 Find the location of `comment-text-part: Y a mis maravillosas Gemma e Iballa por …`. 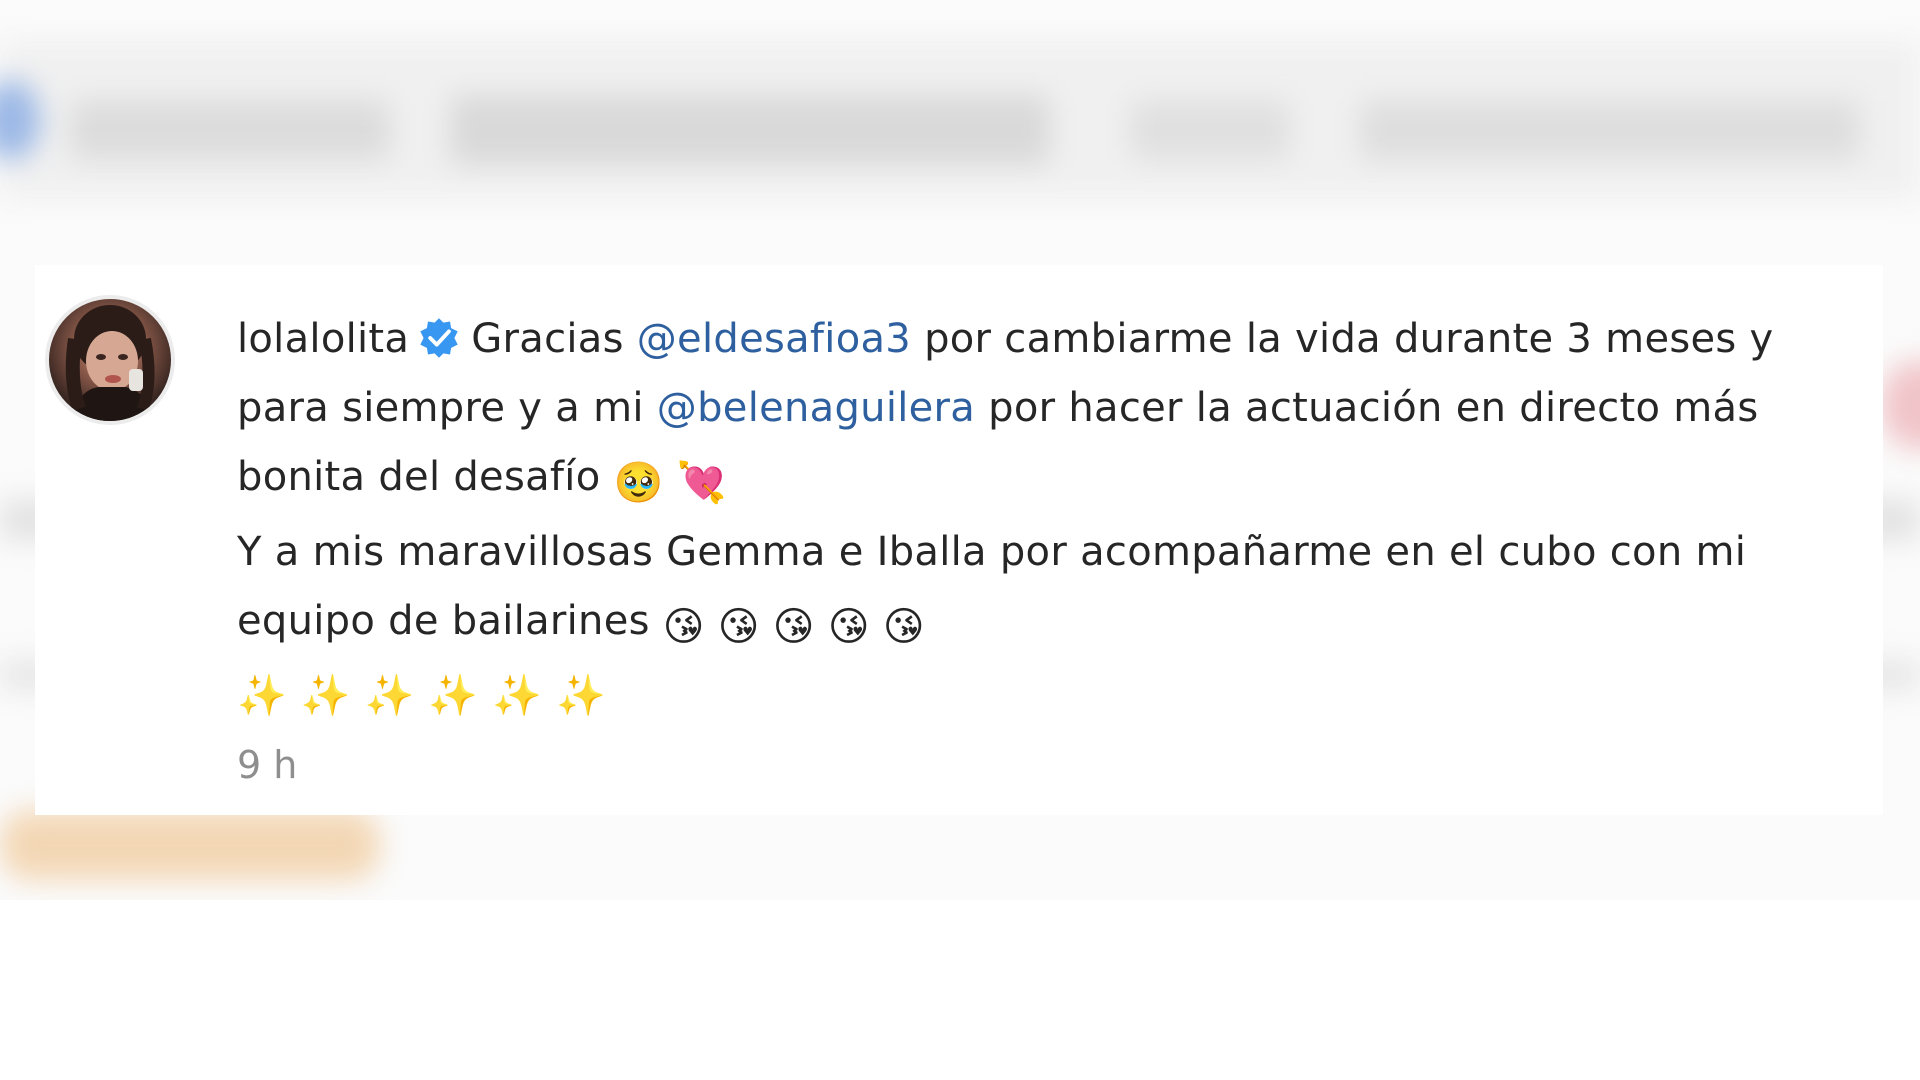

comment-text-part: Y a mis maravillosas Gemma e Iballa por … is located at coordinates (992, 586).